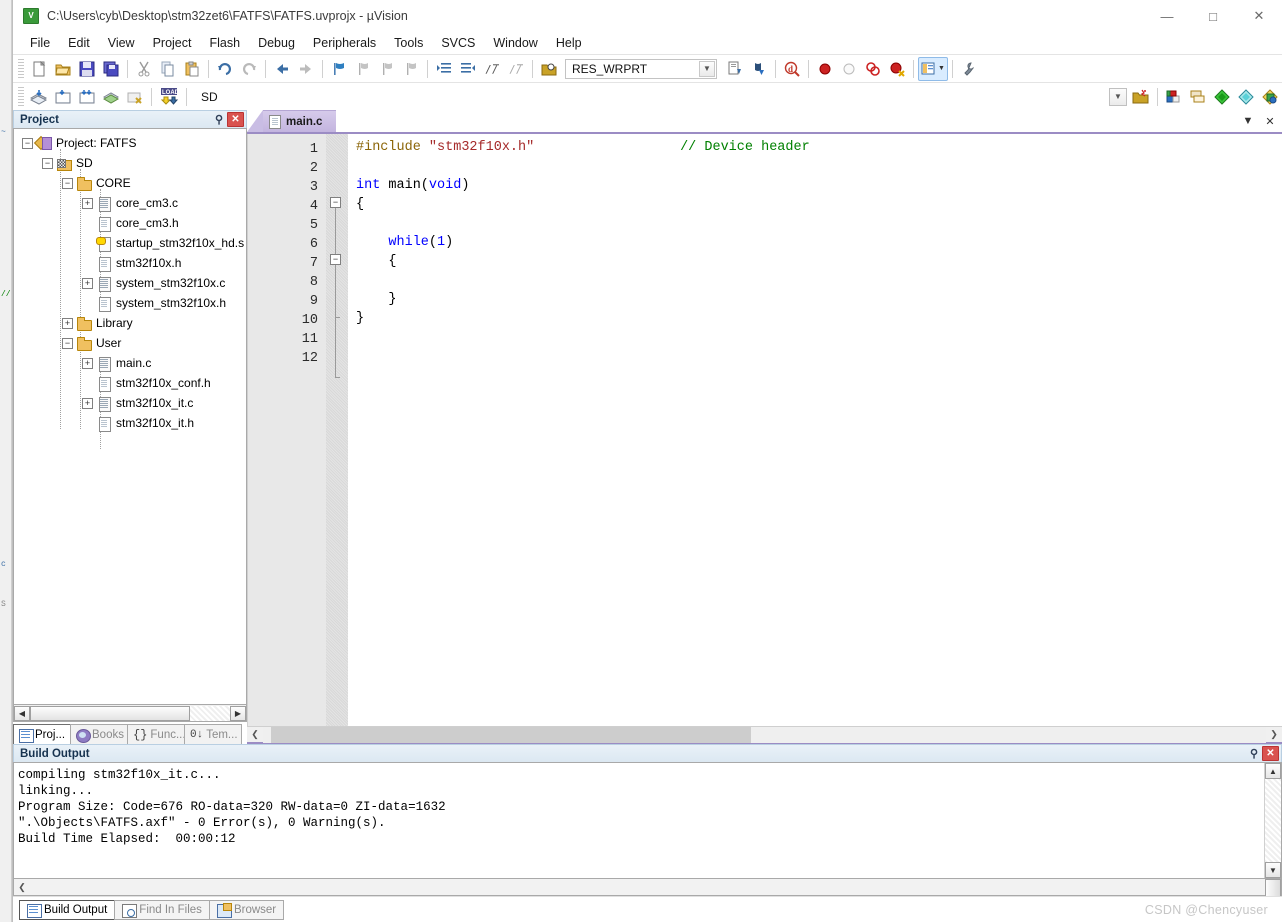 The image size is (1282, 922). Describe the element at coordinates (1272, 832) in the screenshot. I see `build-output-vertical-scrollbar: ▲ ▼` at that location.